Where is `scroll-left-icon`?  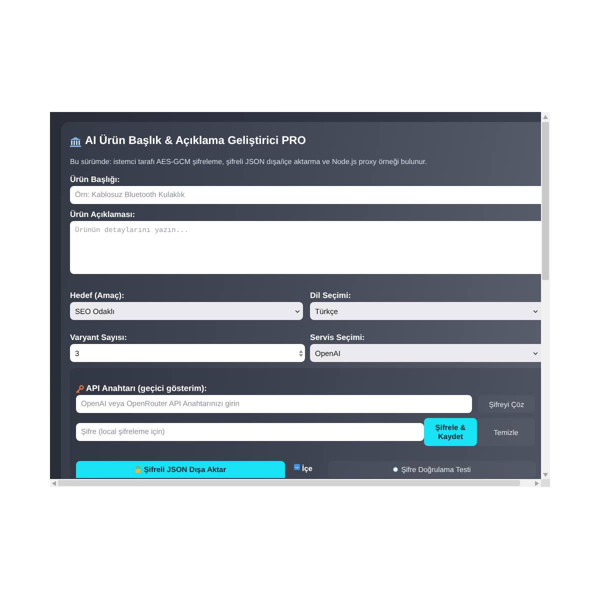 scroll-left-icon is located at coordinates (54, 483).